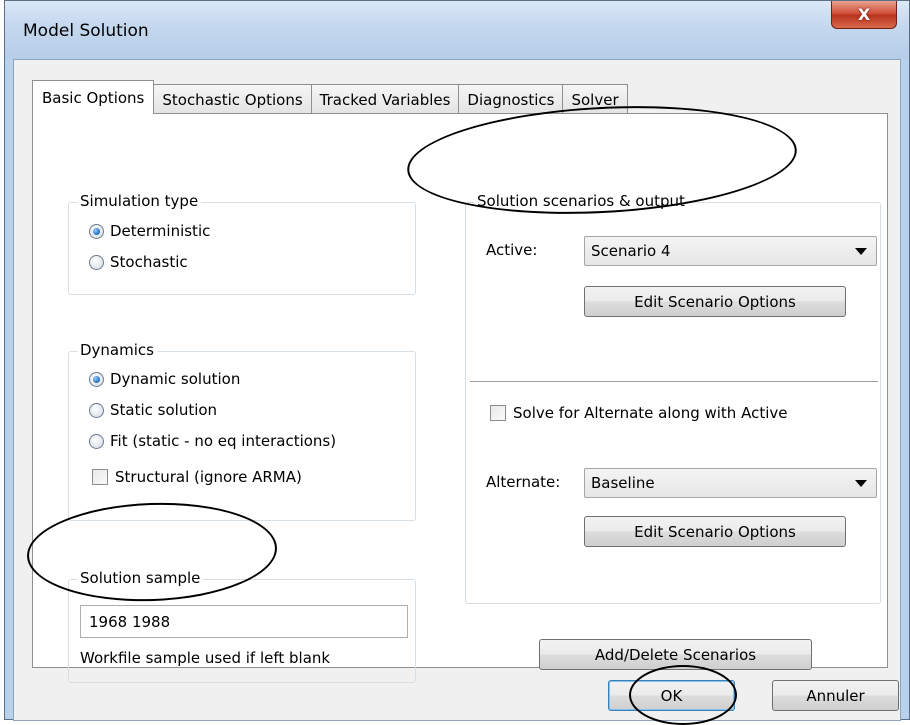  What do you see at coordinates (730, 483) in the screenshot?
I see `alternate-scenario-dropdown: Baseline` at bounding box center [730, 483].